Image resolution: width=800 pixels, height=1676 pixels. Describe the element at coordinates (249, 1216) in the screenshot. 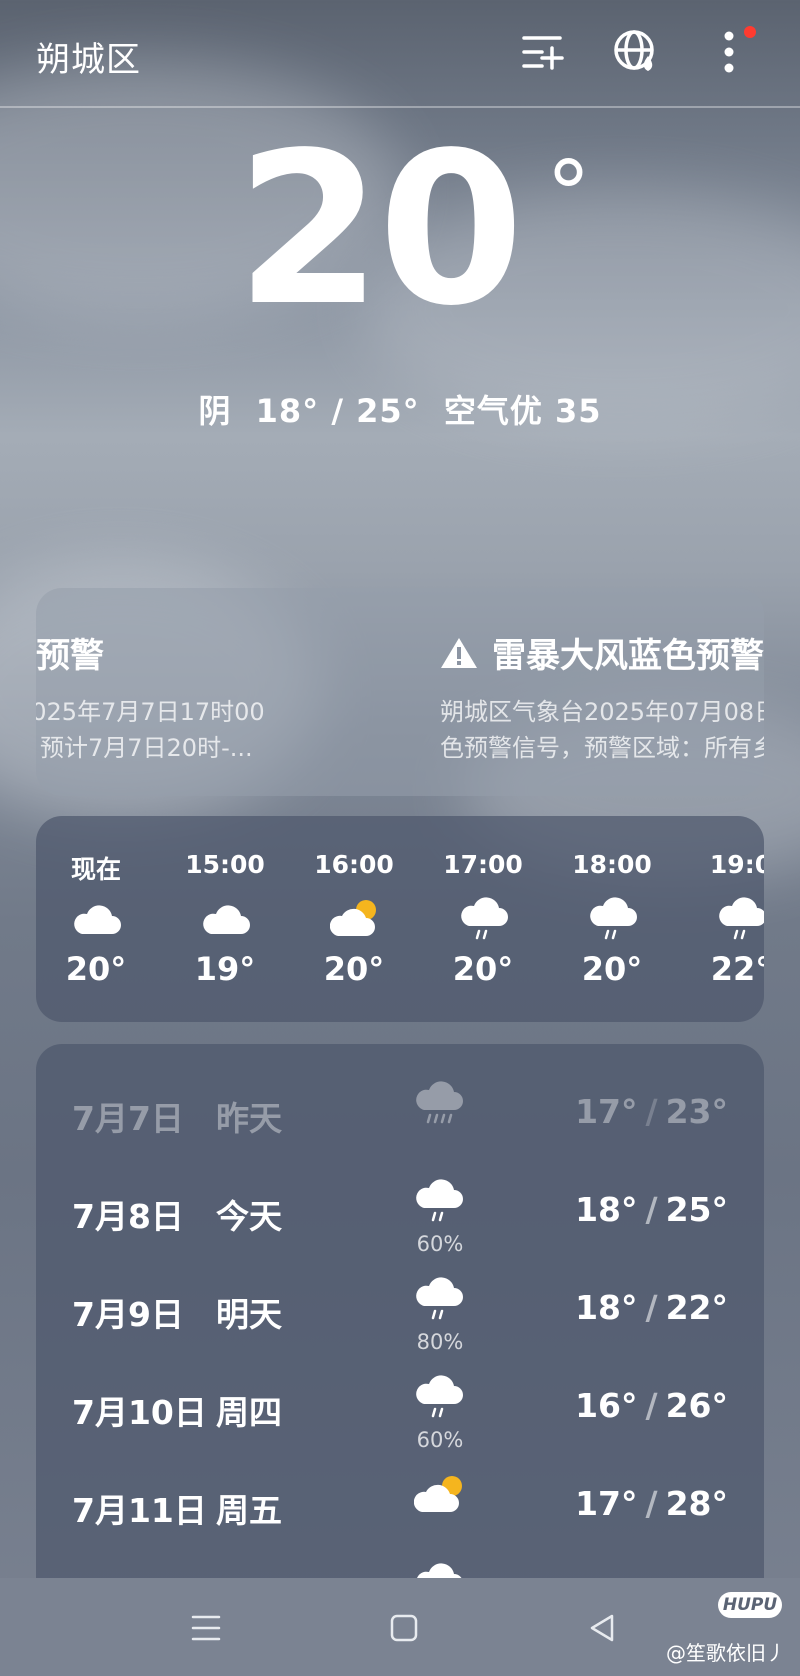

I see `day-name: 今天` at that location.